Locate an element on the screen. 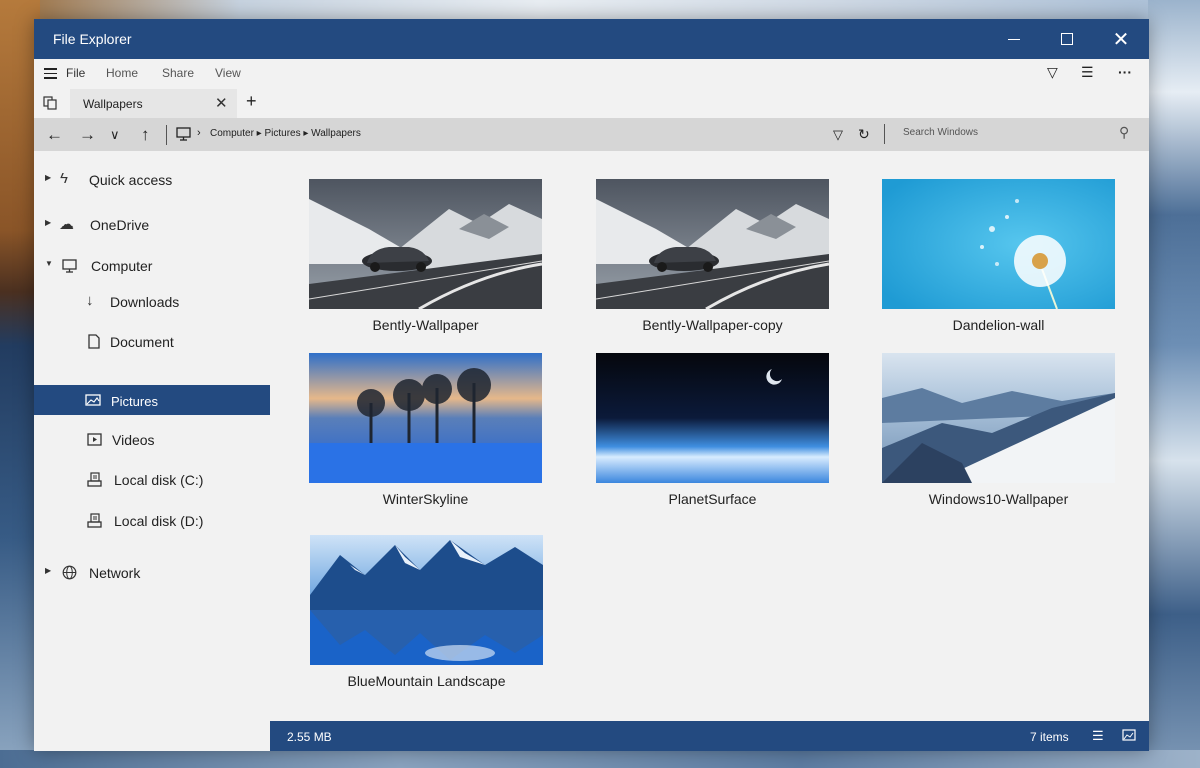 This screenshot has height=768, width=1200. lightning-icon: ϟ is located at coordinates (64, 178).